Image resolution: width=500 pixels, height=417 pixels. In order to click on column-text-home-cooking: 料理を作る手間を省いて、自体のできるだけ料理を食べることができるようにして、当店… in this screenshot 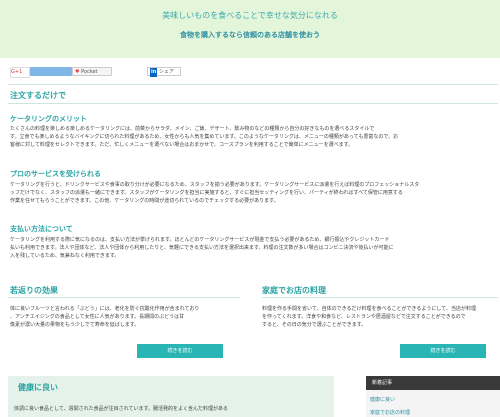, I will do `click(380, 317)`.